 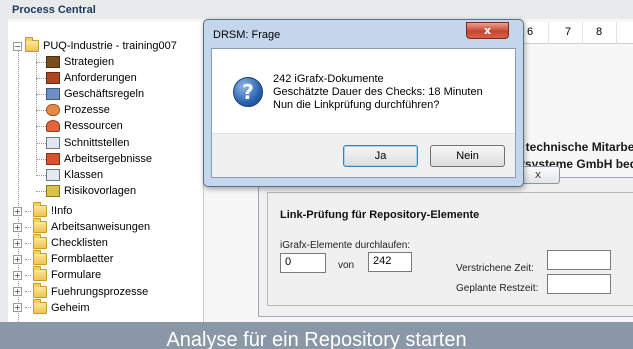 What do you see at coordinates (108, 158) in the screenshot?
I see `tree-item-label: Arbeitsergebnisse` at bounding box center [108, 158].